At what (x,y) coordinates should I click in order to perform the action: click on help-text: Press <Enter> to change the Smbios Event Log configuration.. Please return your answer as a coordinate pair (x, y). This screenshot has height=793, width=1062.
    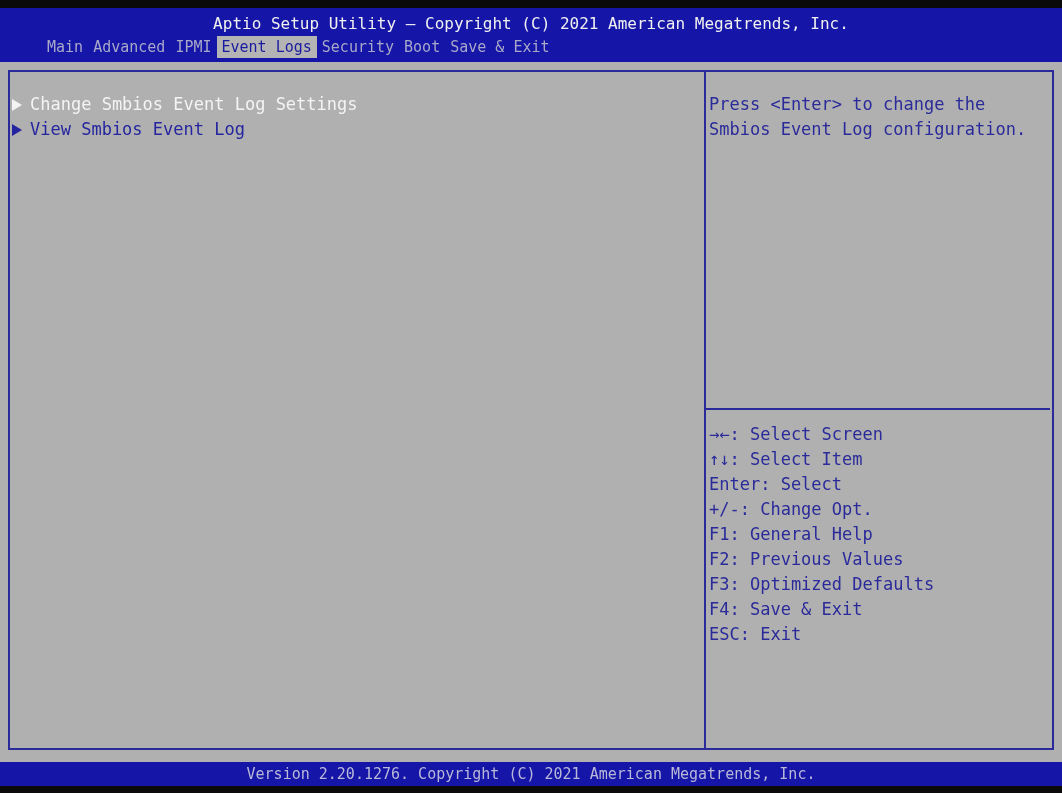
    Looking at the image, I should click on (868, 117).